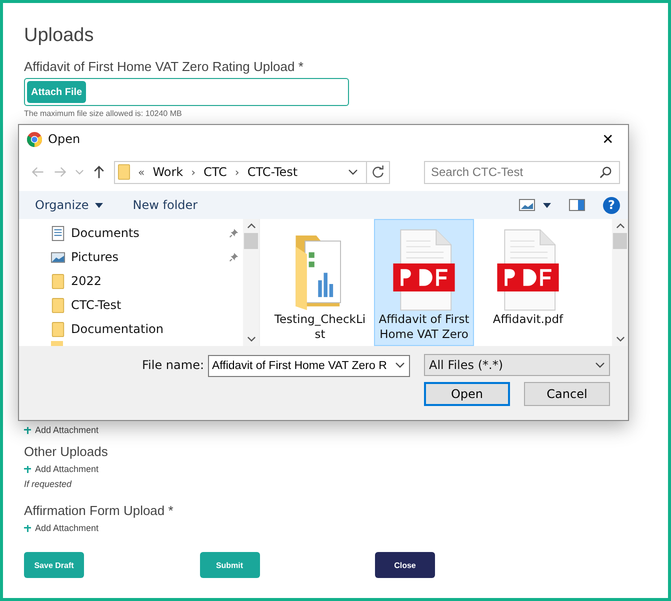 The image size is (671, 601). I want to click on file-item: Testing_CheckList, so click(320, 282).